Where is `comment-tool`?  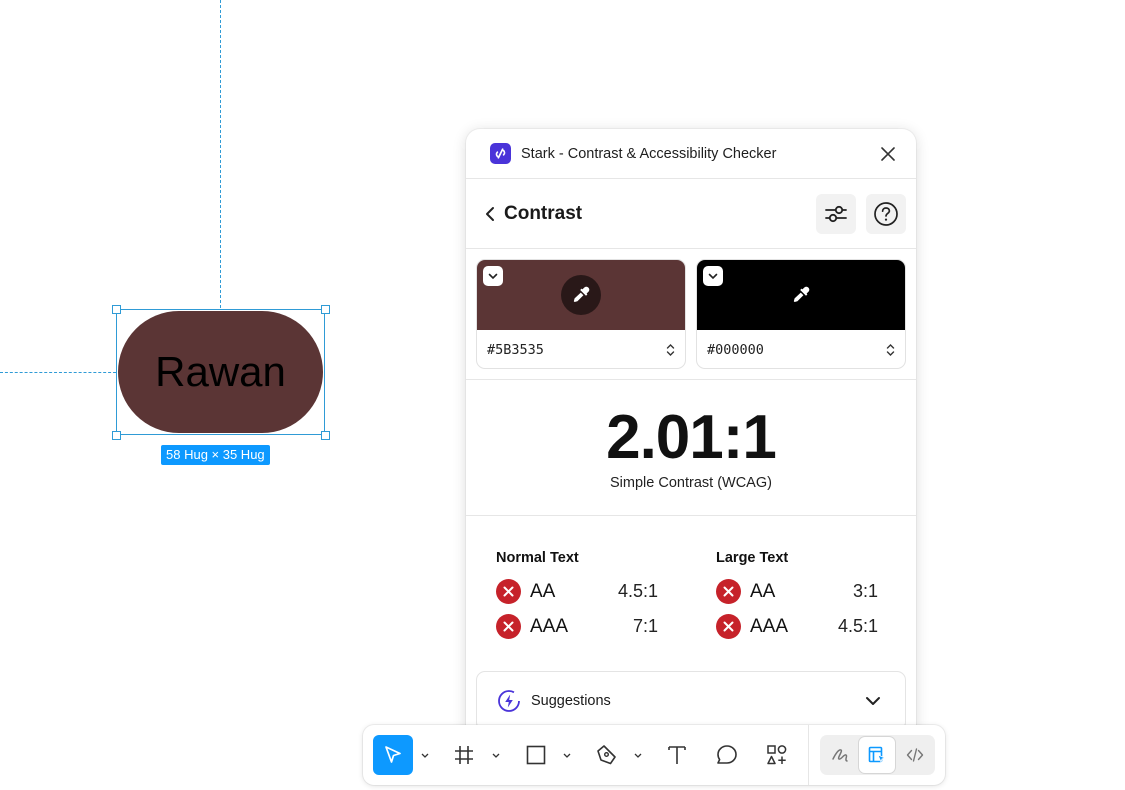
comment-tool is located at coordinates (727, 755).